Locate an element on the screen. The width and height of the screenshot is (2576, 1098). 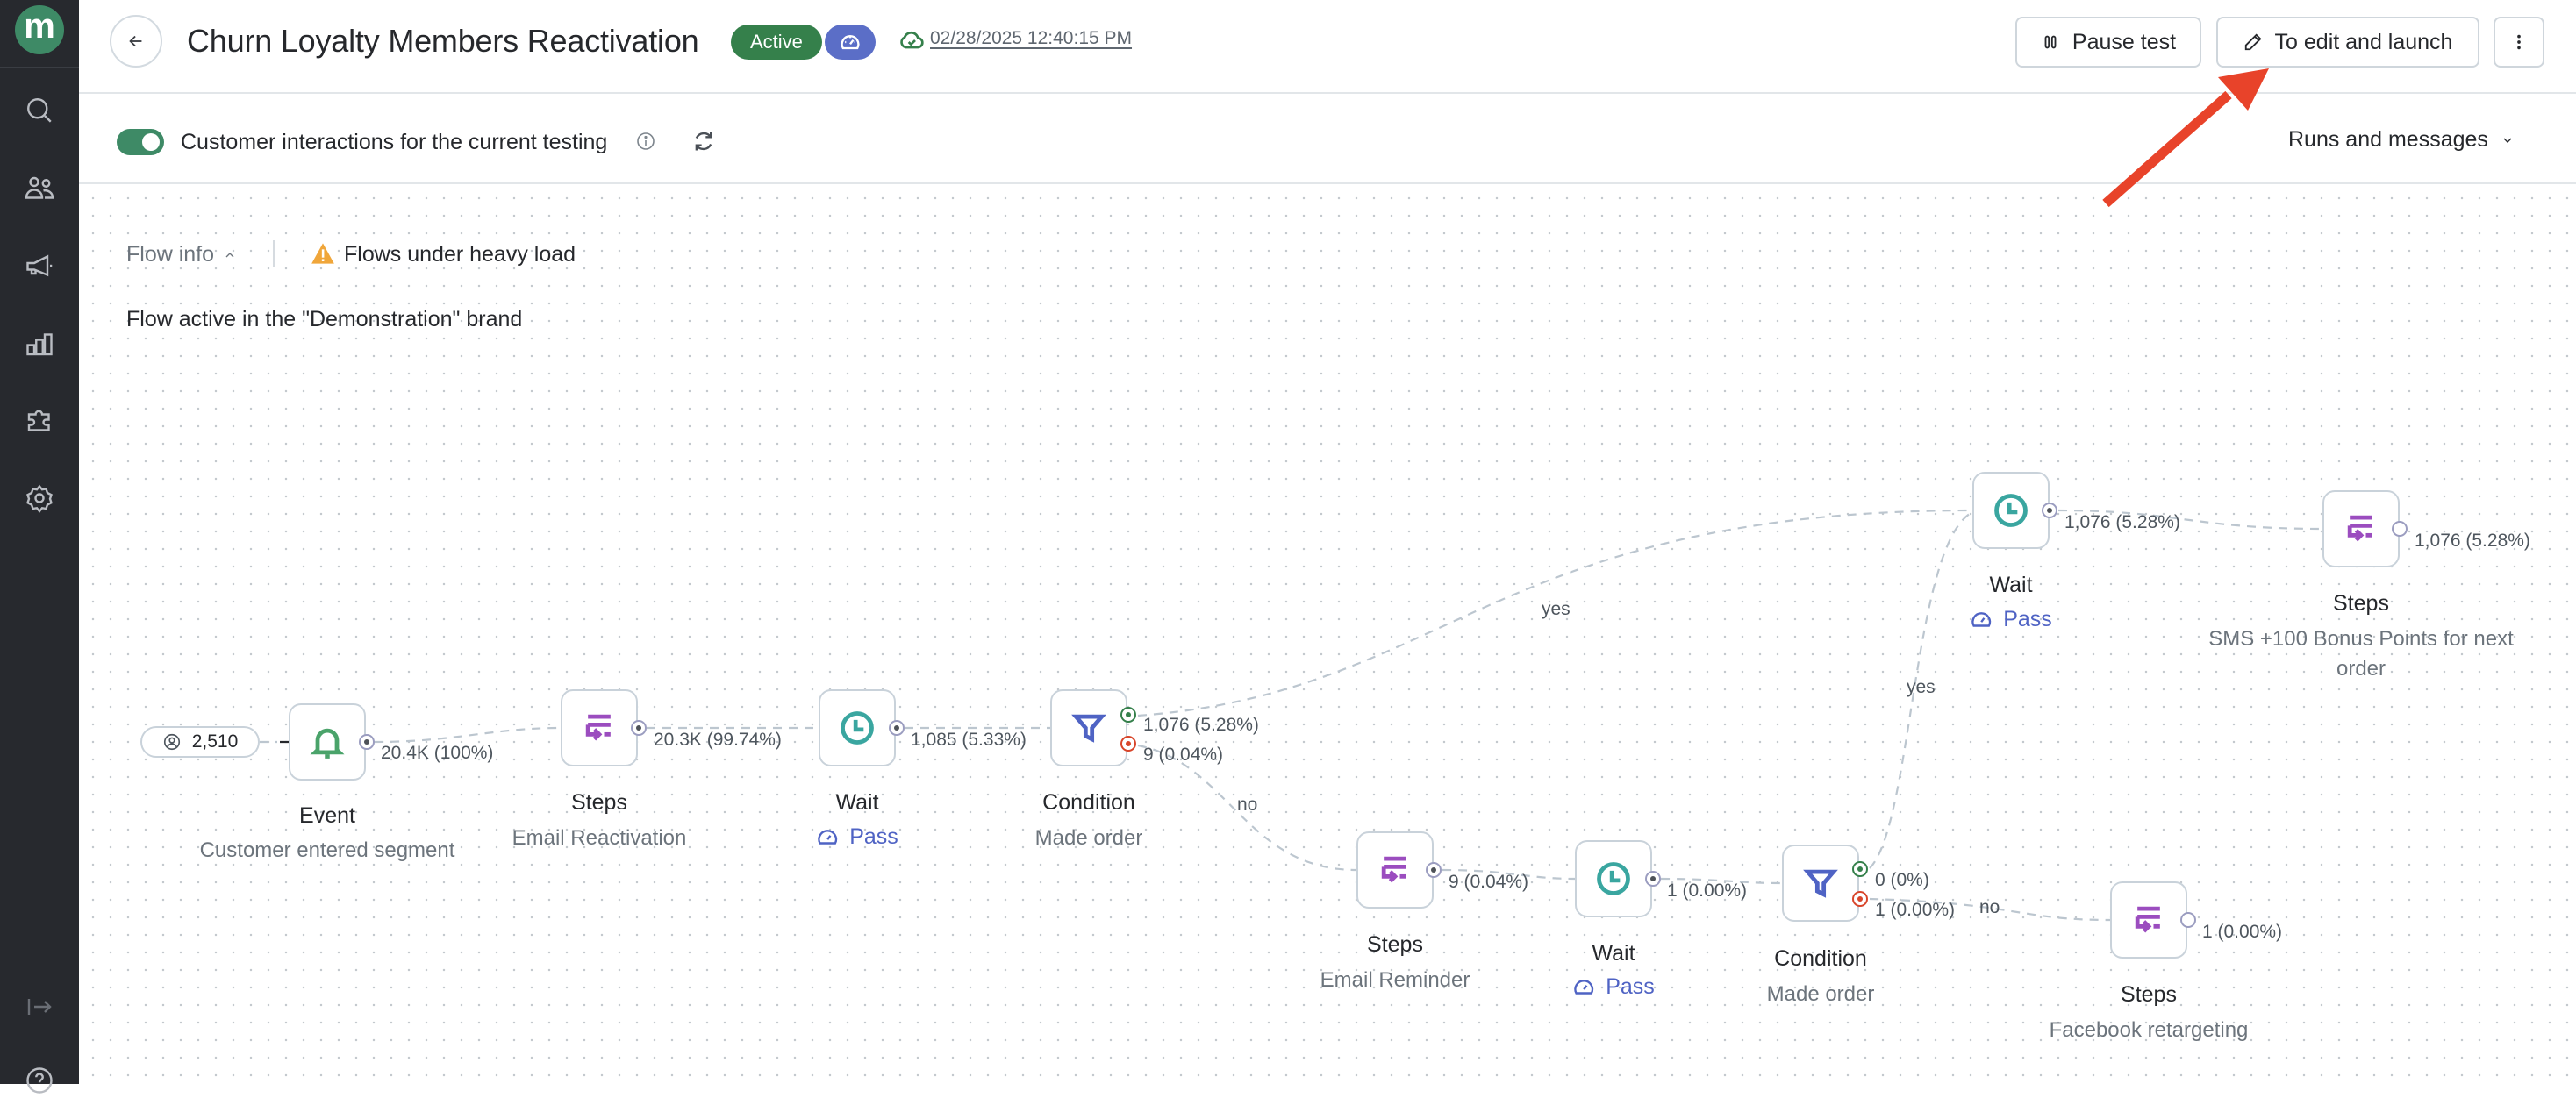
megaphone-icon is located at coordinates (39, 265).